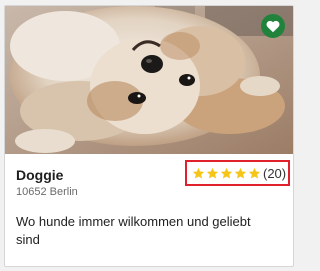 Image resolution: width=320 pixels, height=271 pixels. I want to click on rating-stars, so click(226, 173).